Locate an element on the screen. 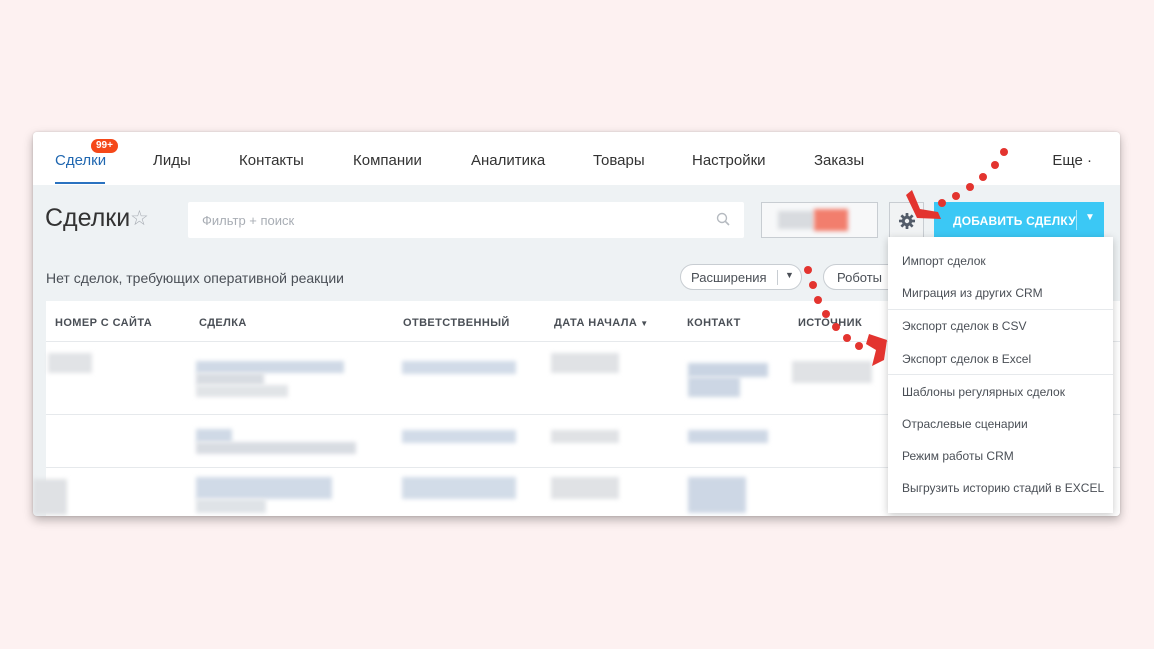 The width and height of the screenshot is (1154, 649). tab-orders: Заказы is located at coordinates (839, 160).